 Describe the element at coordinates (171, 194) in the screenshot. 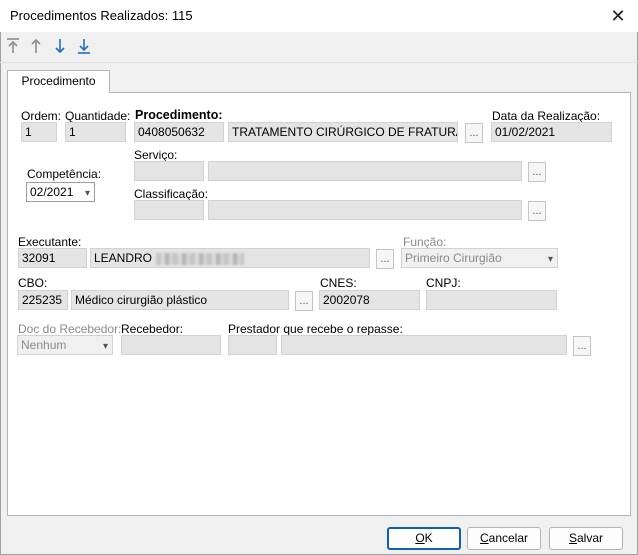

I see `classificacao-label: Classificação:` at that location.